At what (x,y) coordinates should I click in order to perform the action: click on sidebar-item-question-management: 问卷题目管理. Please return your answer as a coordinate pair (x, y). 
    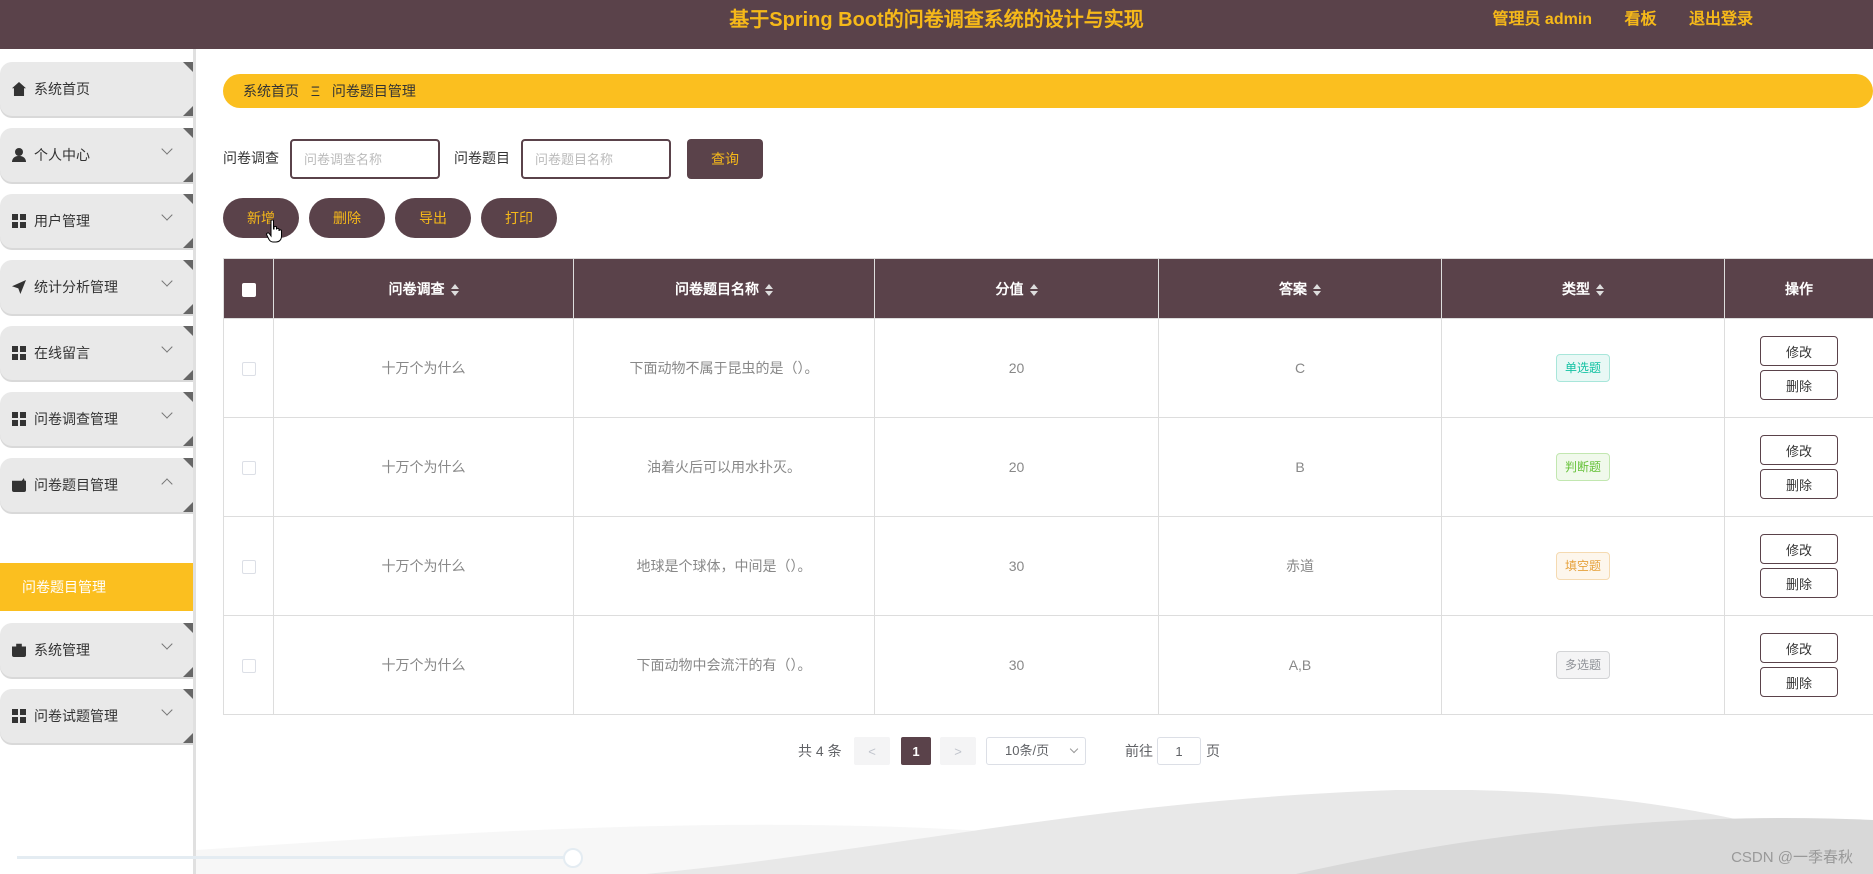
    Looking at the image, I should click on (96, 485).